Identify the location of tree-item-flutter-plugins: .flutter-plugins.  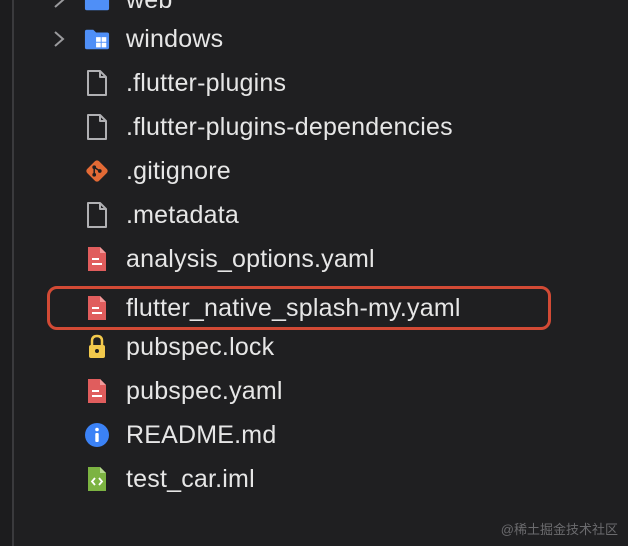
(314, 83).